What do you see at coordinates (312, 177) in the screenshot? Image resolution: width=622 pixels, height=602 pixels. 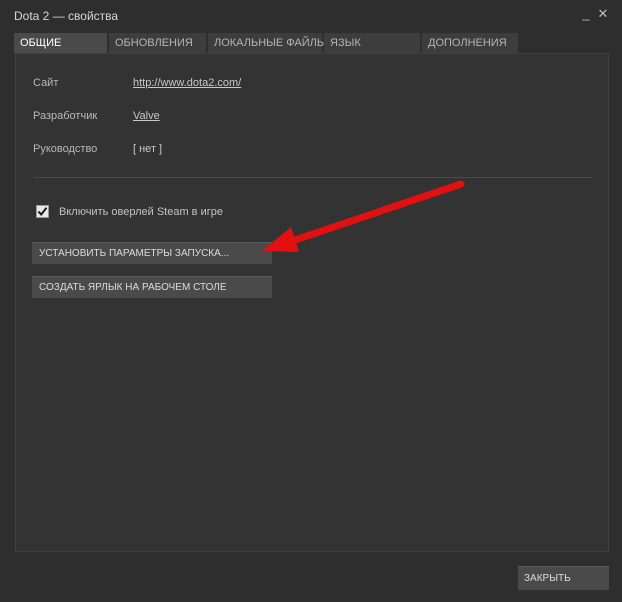 I see `section-divider` at bounding box center [312, 177].